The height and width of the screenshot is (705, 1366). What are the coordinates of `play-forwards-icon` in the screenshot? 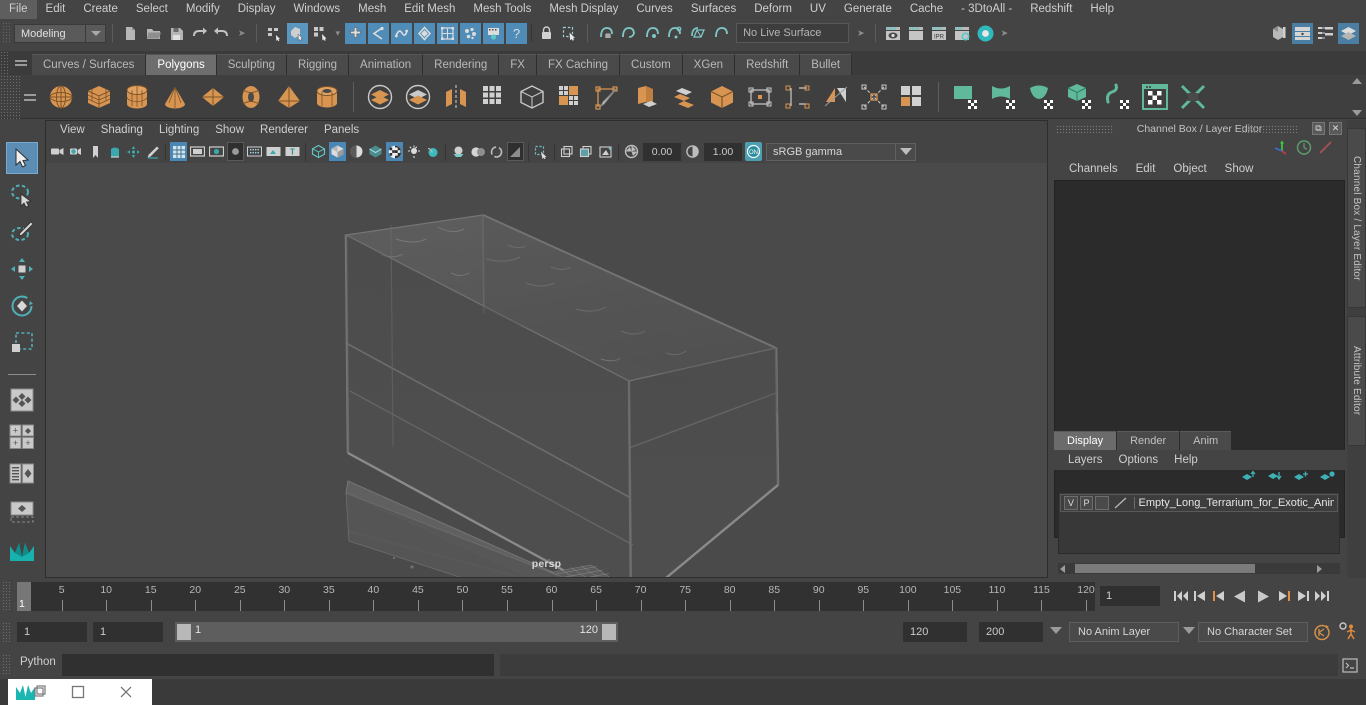 It's located at (1263, 596).